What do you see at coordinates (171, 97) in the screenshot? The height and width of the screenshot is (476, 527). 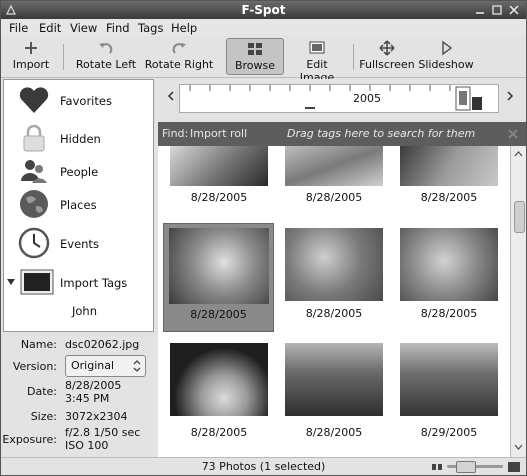 I see `timeline-left-icon` at bounding box center [171, 97].